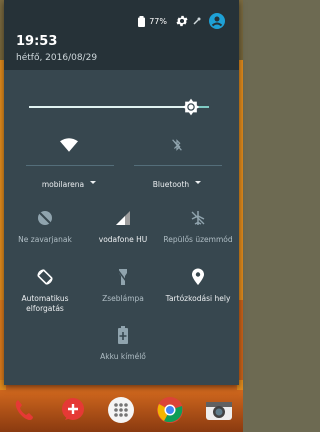  What do you see at coordinates (45, 218) in the screenshot?
I see `do-not-disturb-icon` at bounding box center [45, 218].